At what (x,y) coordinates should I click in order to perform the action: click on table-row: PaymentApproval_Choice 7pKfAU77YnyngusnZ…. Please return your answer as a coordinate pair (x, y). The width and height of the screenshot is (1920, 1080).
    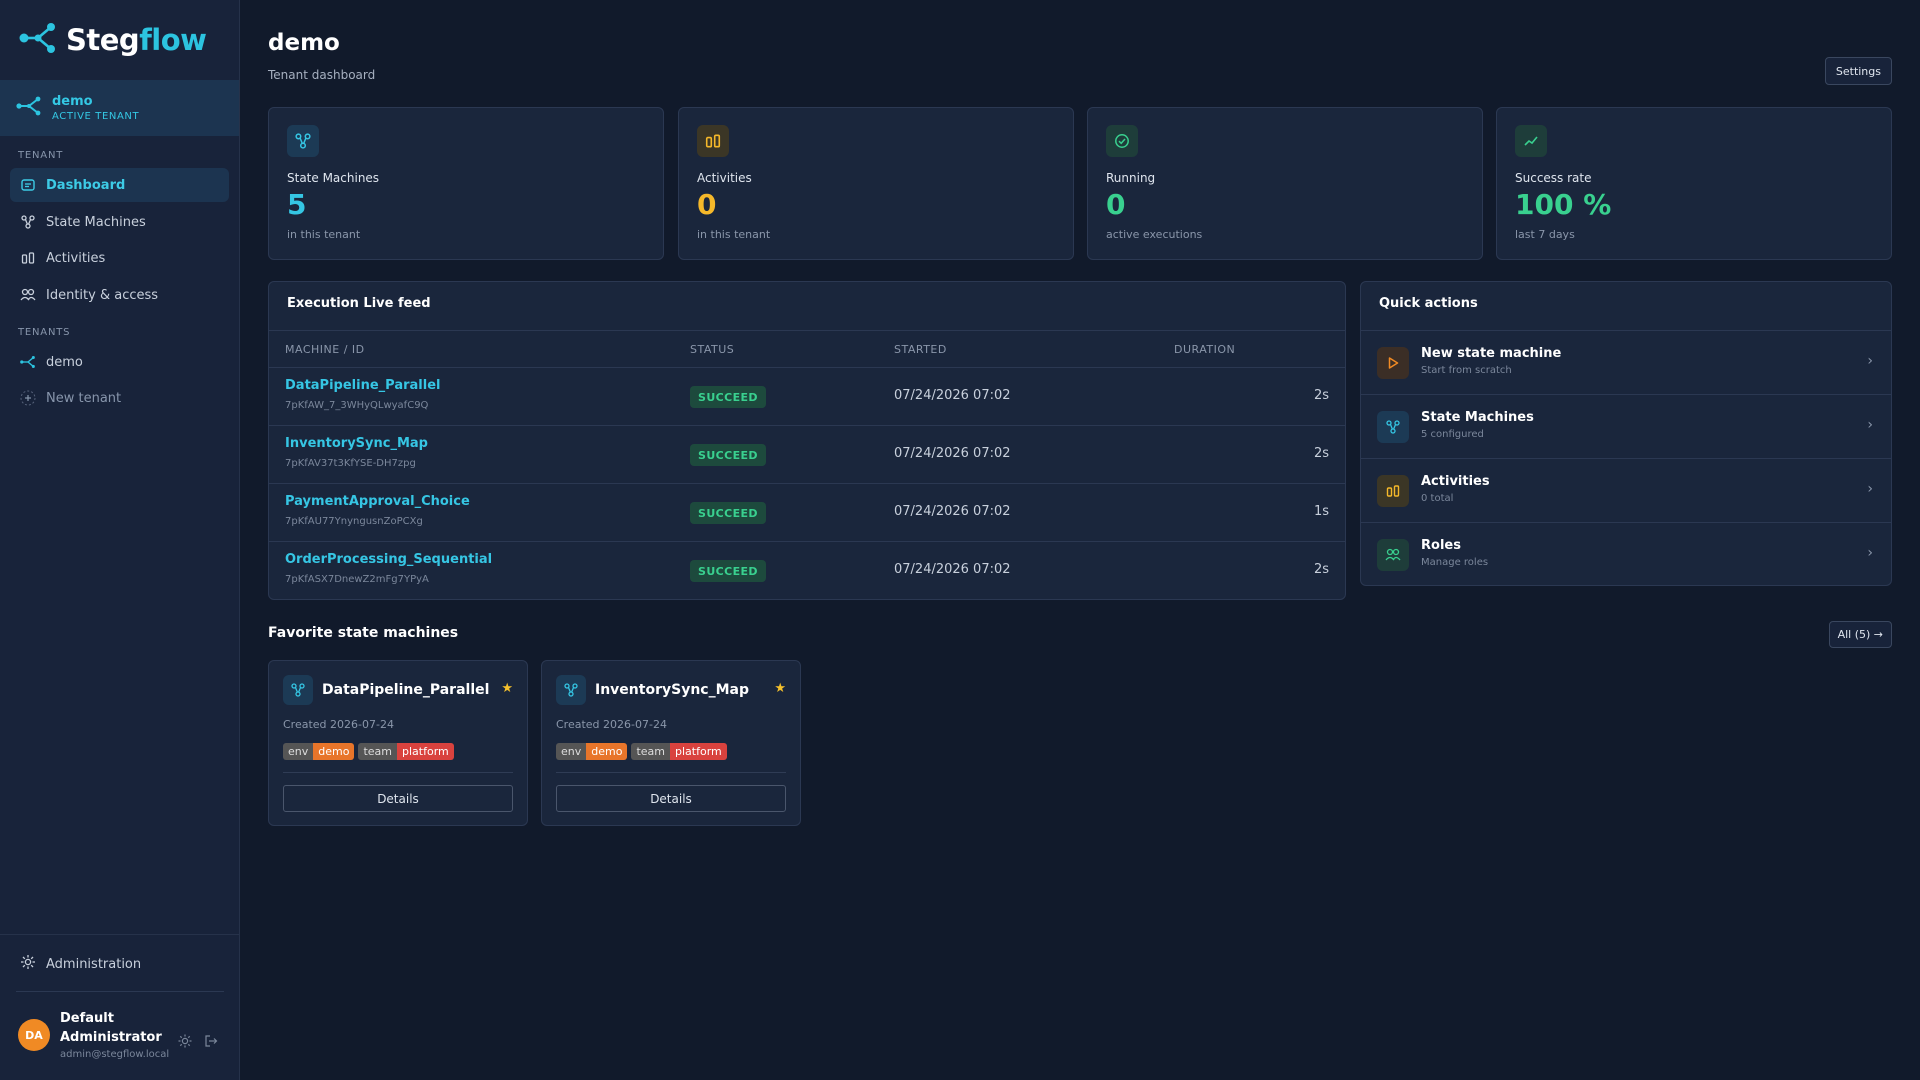
    Looking at the image, I should click on (807, 513).